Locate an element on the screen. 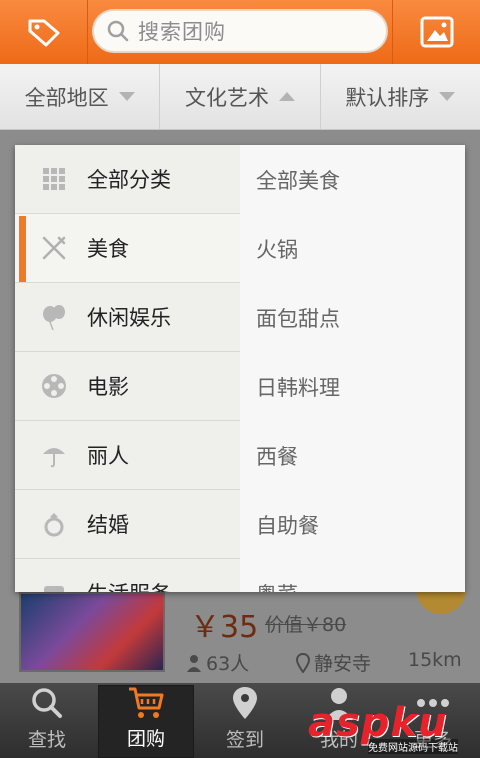 Image resolution: width=480 pixels, height=758 pixels. filter-region: 全部地区 is located at coordinates (79, 96).